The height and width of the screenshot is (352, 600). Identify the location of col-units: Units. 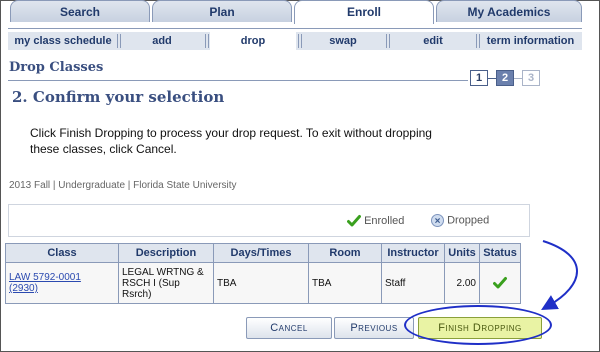
(462, 253).